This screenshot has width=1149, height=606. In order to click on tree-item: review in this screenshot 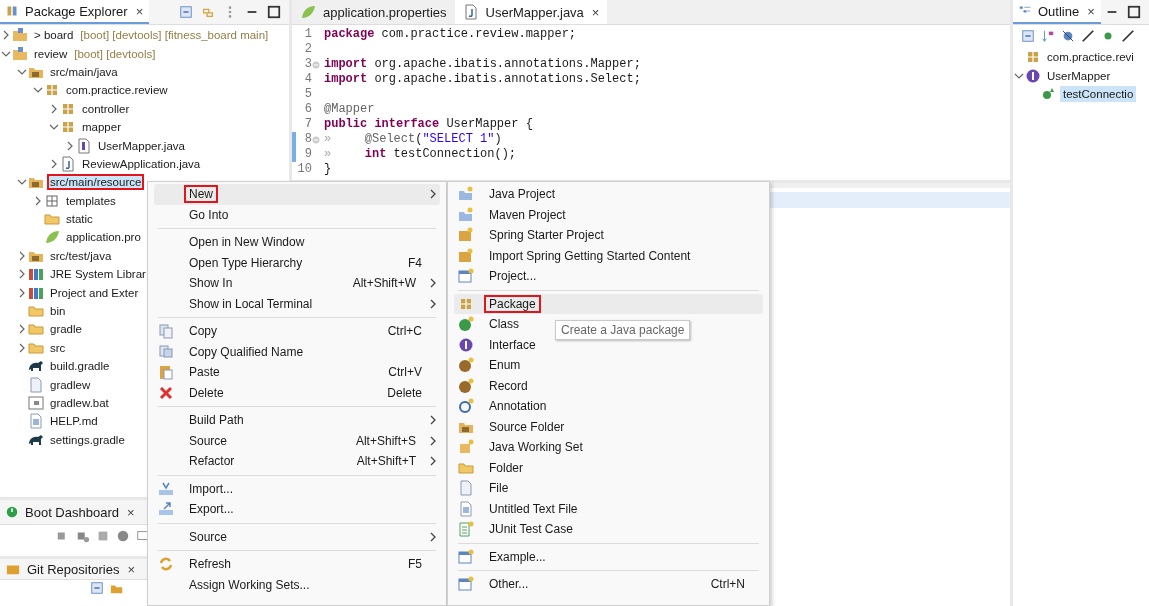, I will do `click(51, 53)`.